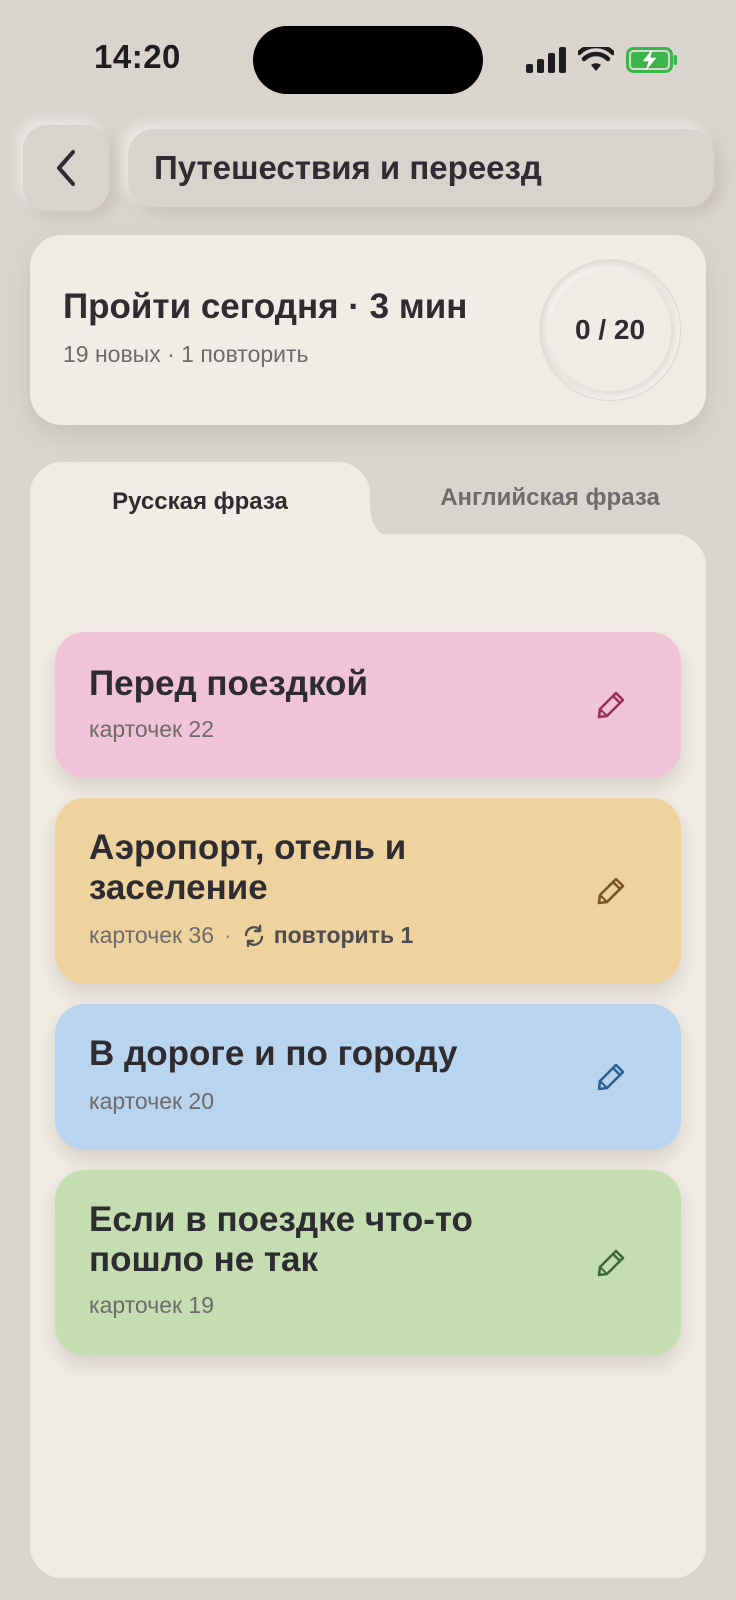 The height and width of the screenshot is (1600, 736). Describe the element at coordinates (368, 60) in the screenshot. I see `dynamic-island` at that location.